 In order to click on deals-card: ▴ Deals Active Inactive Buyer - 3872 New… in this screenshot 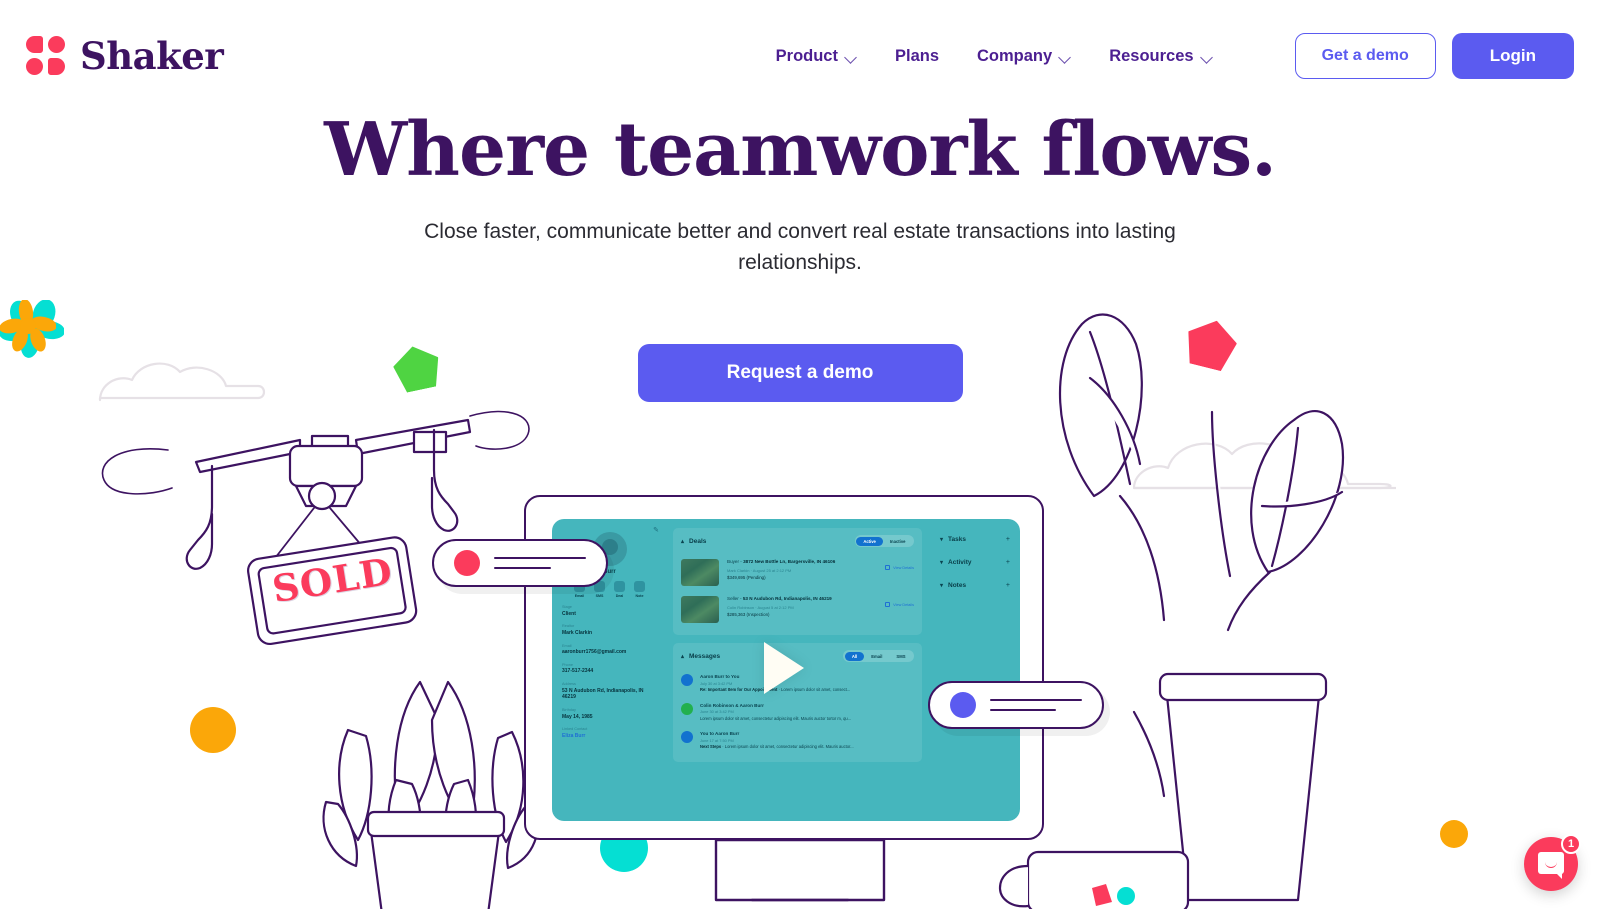, I will do `click(797, 581)`.